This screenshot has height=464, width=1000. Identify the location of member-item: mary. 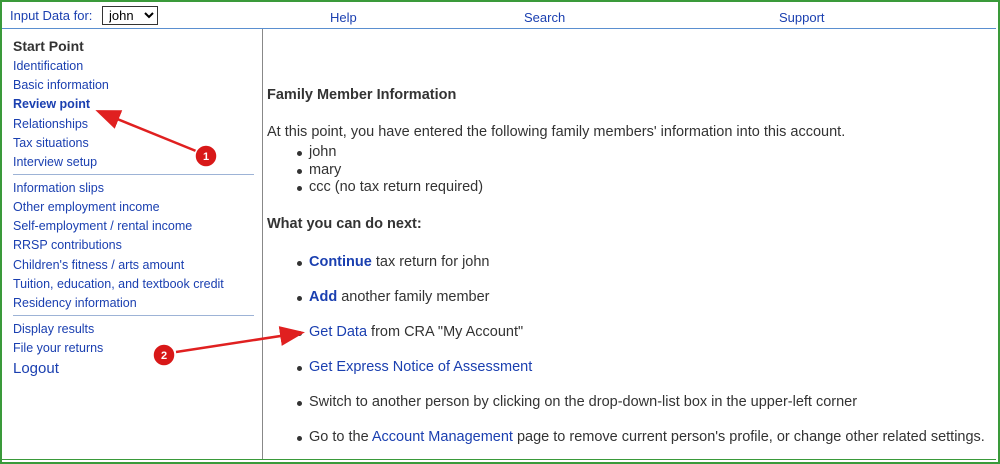
(325, 170).